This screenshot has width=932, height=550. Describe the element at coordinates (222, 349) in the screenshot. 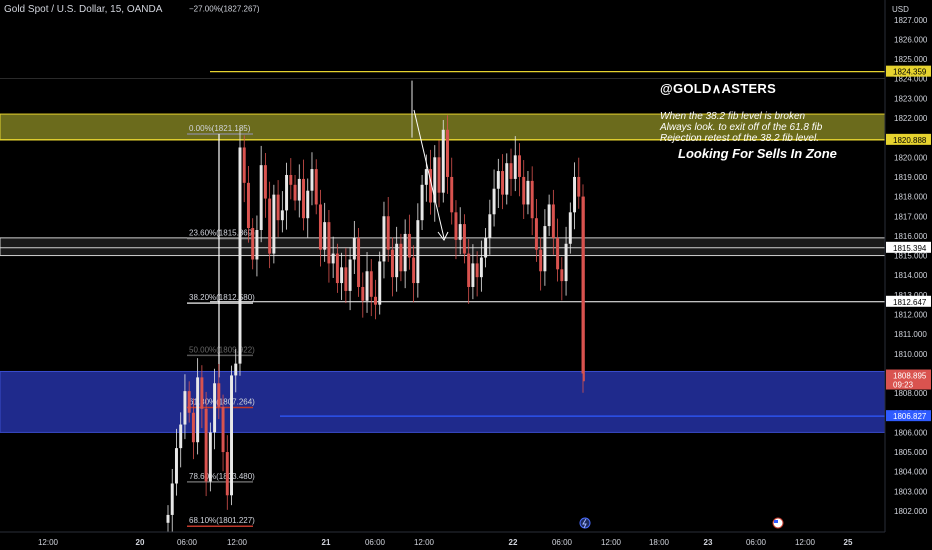

I see `fib-level-label: 50.00%(1809.922)` at that location.